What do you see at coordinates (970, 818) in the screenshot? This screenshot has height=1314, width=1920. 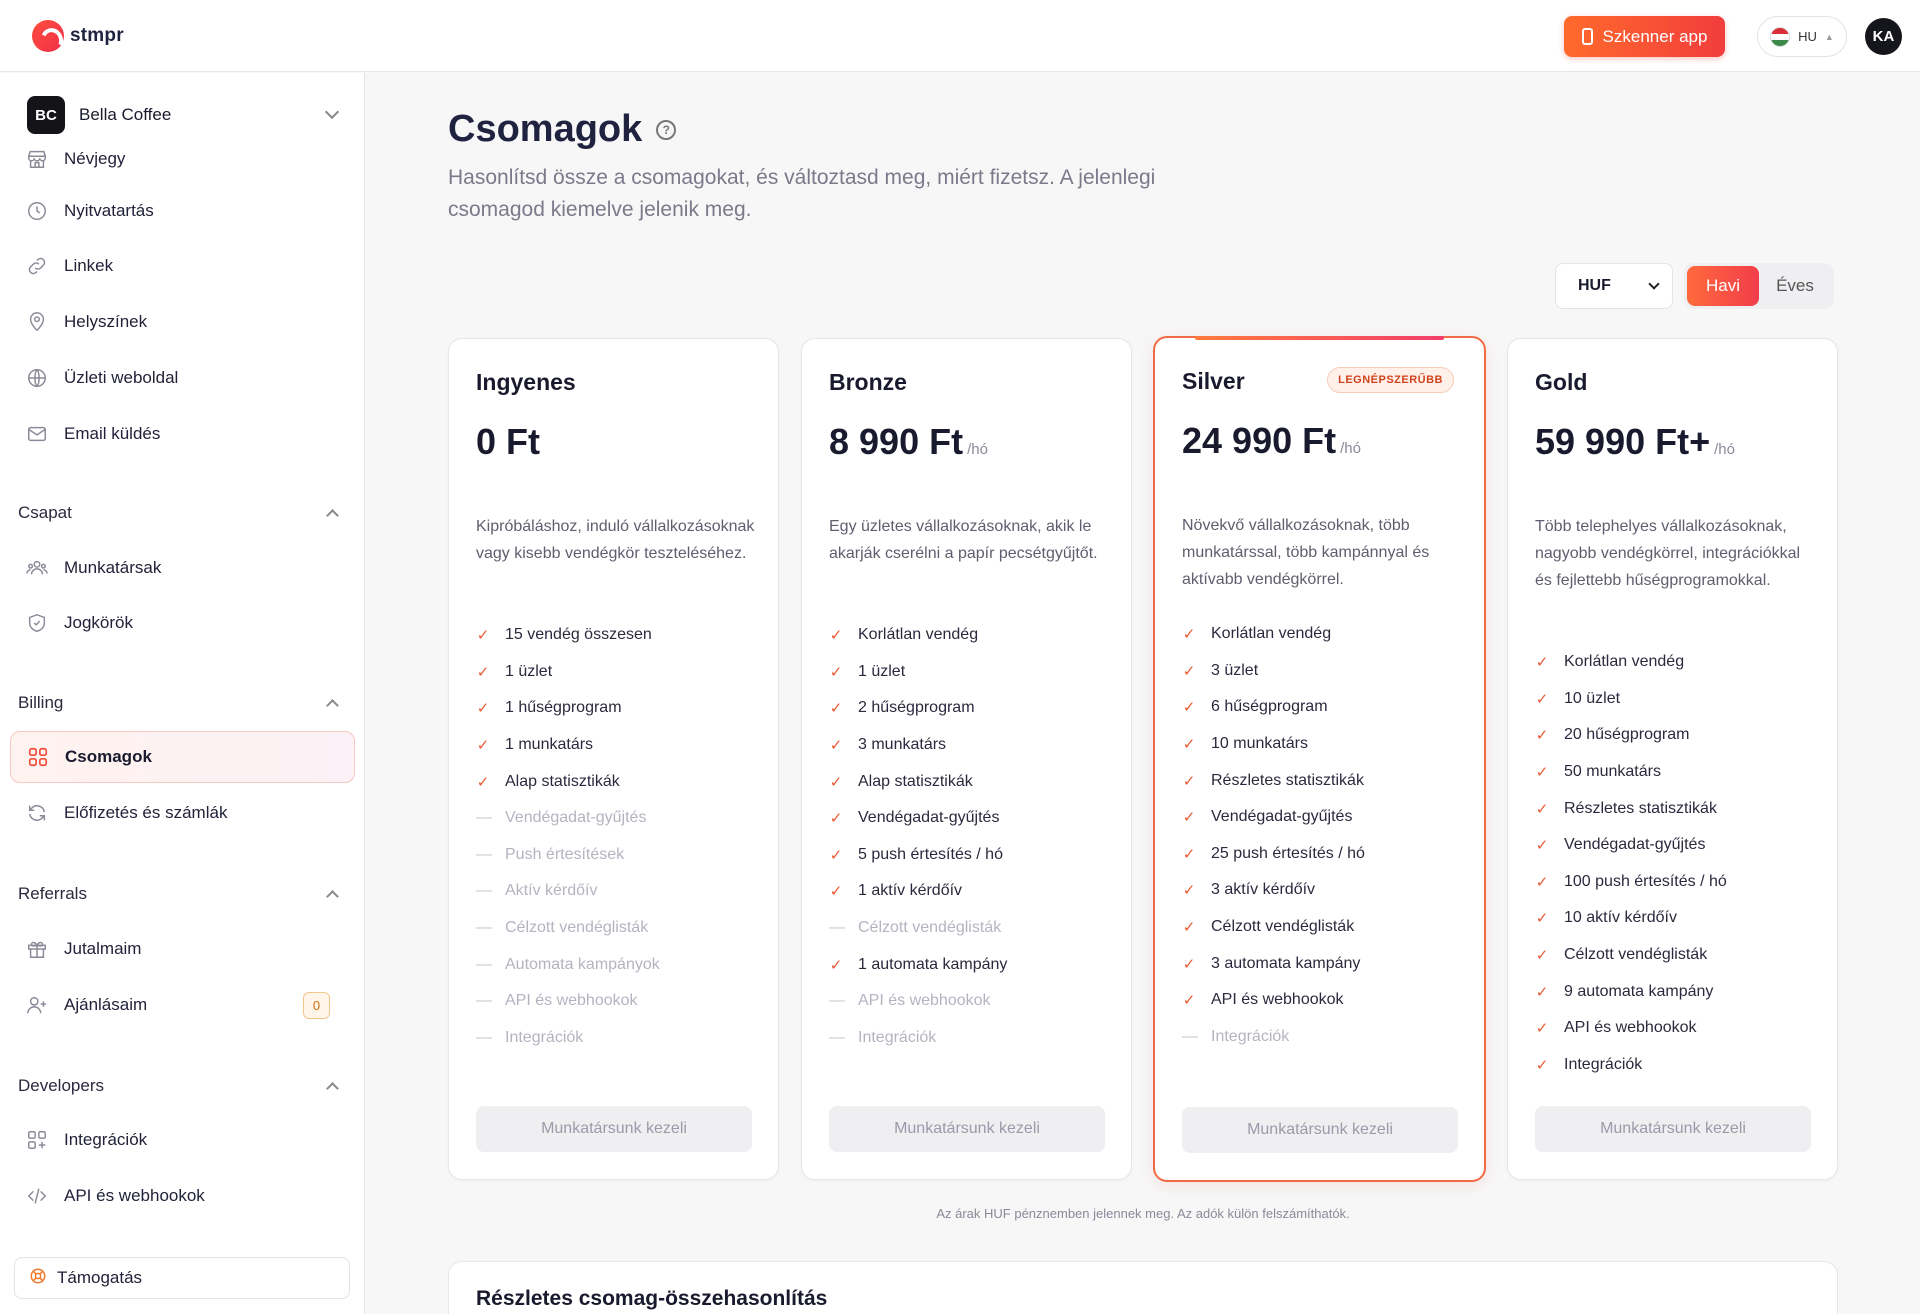 I see `feature-item: ✓ Vendégadat-gyűjtés` at bounding box center [970, 818].